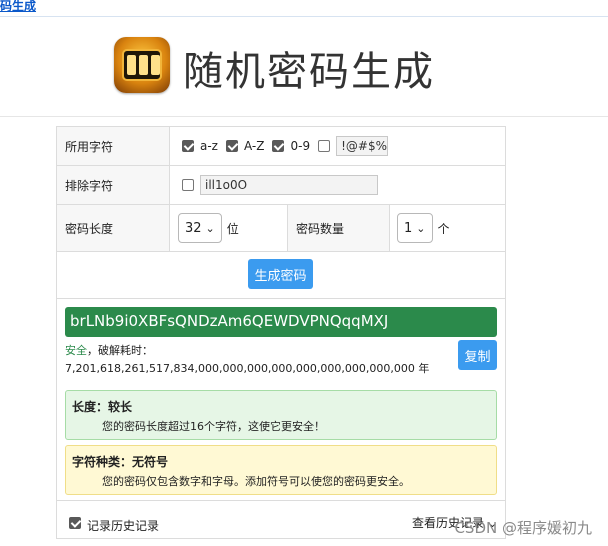 This screenshot has height=546, width=608. What do you see at coordinates (278, 146) in the screenshot?
I see `digits-checkbox` at bounding box center [278, 146].